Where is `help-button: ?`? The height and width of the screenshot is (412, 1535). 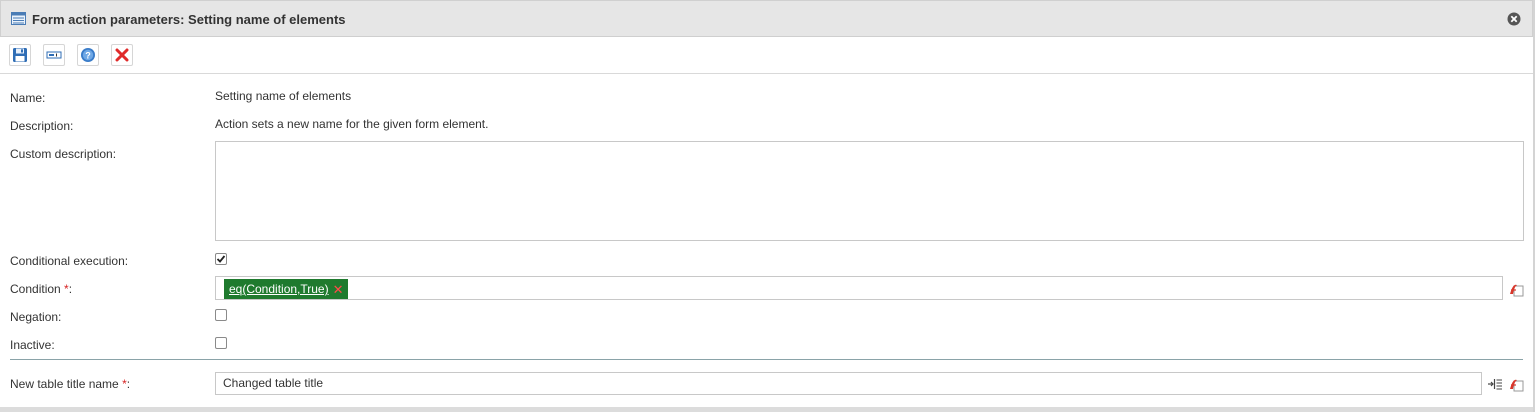 help-button: ? is located at coordinates (88, 55).